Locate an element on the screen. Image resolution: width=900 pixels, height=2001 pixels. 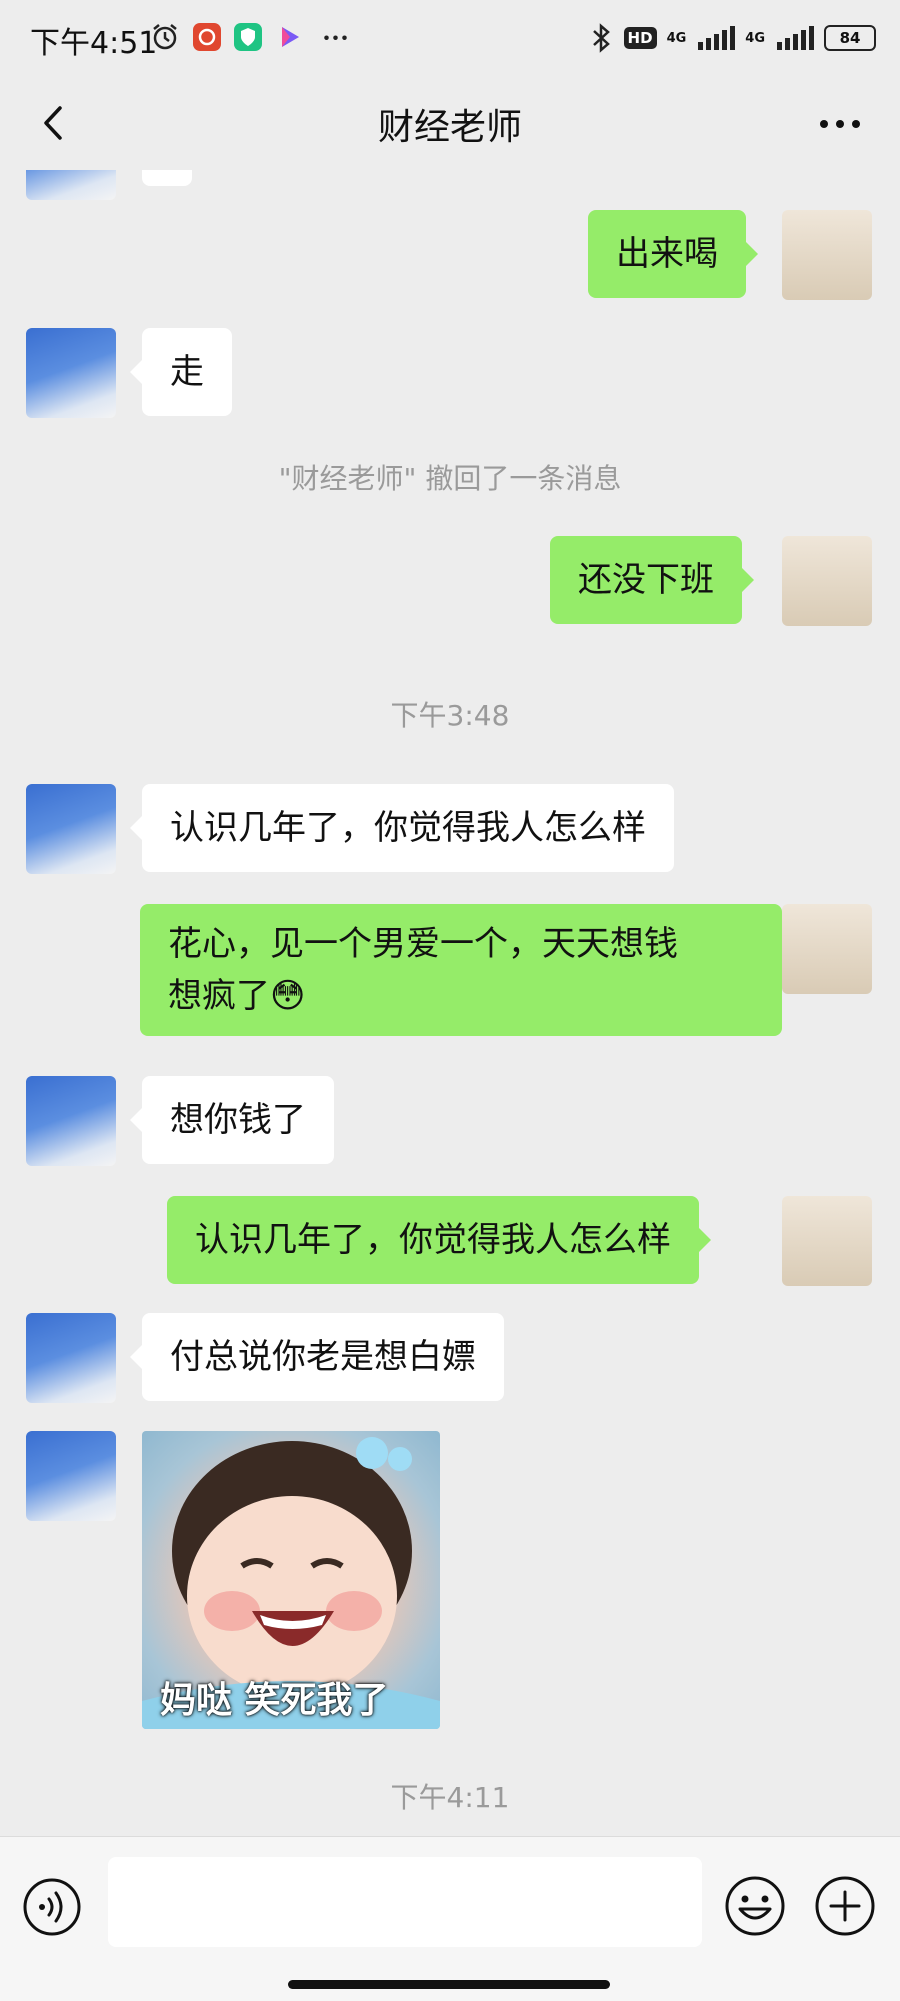
status-bar: 下午4:51 HD 4G 4G 84 is located at coordinates (450, 39).